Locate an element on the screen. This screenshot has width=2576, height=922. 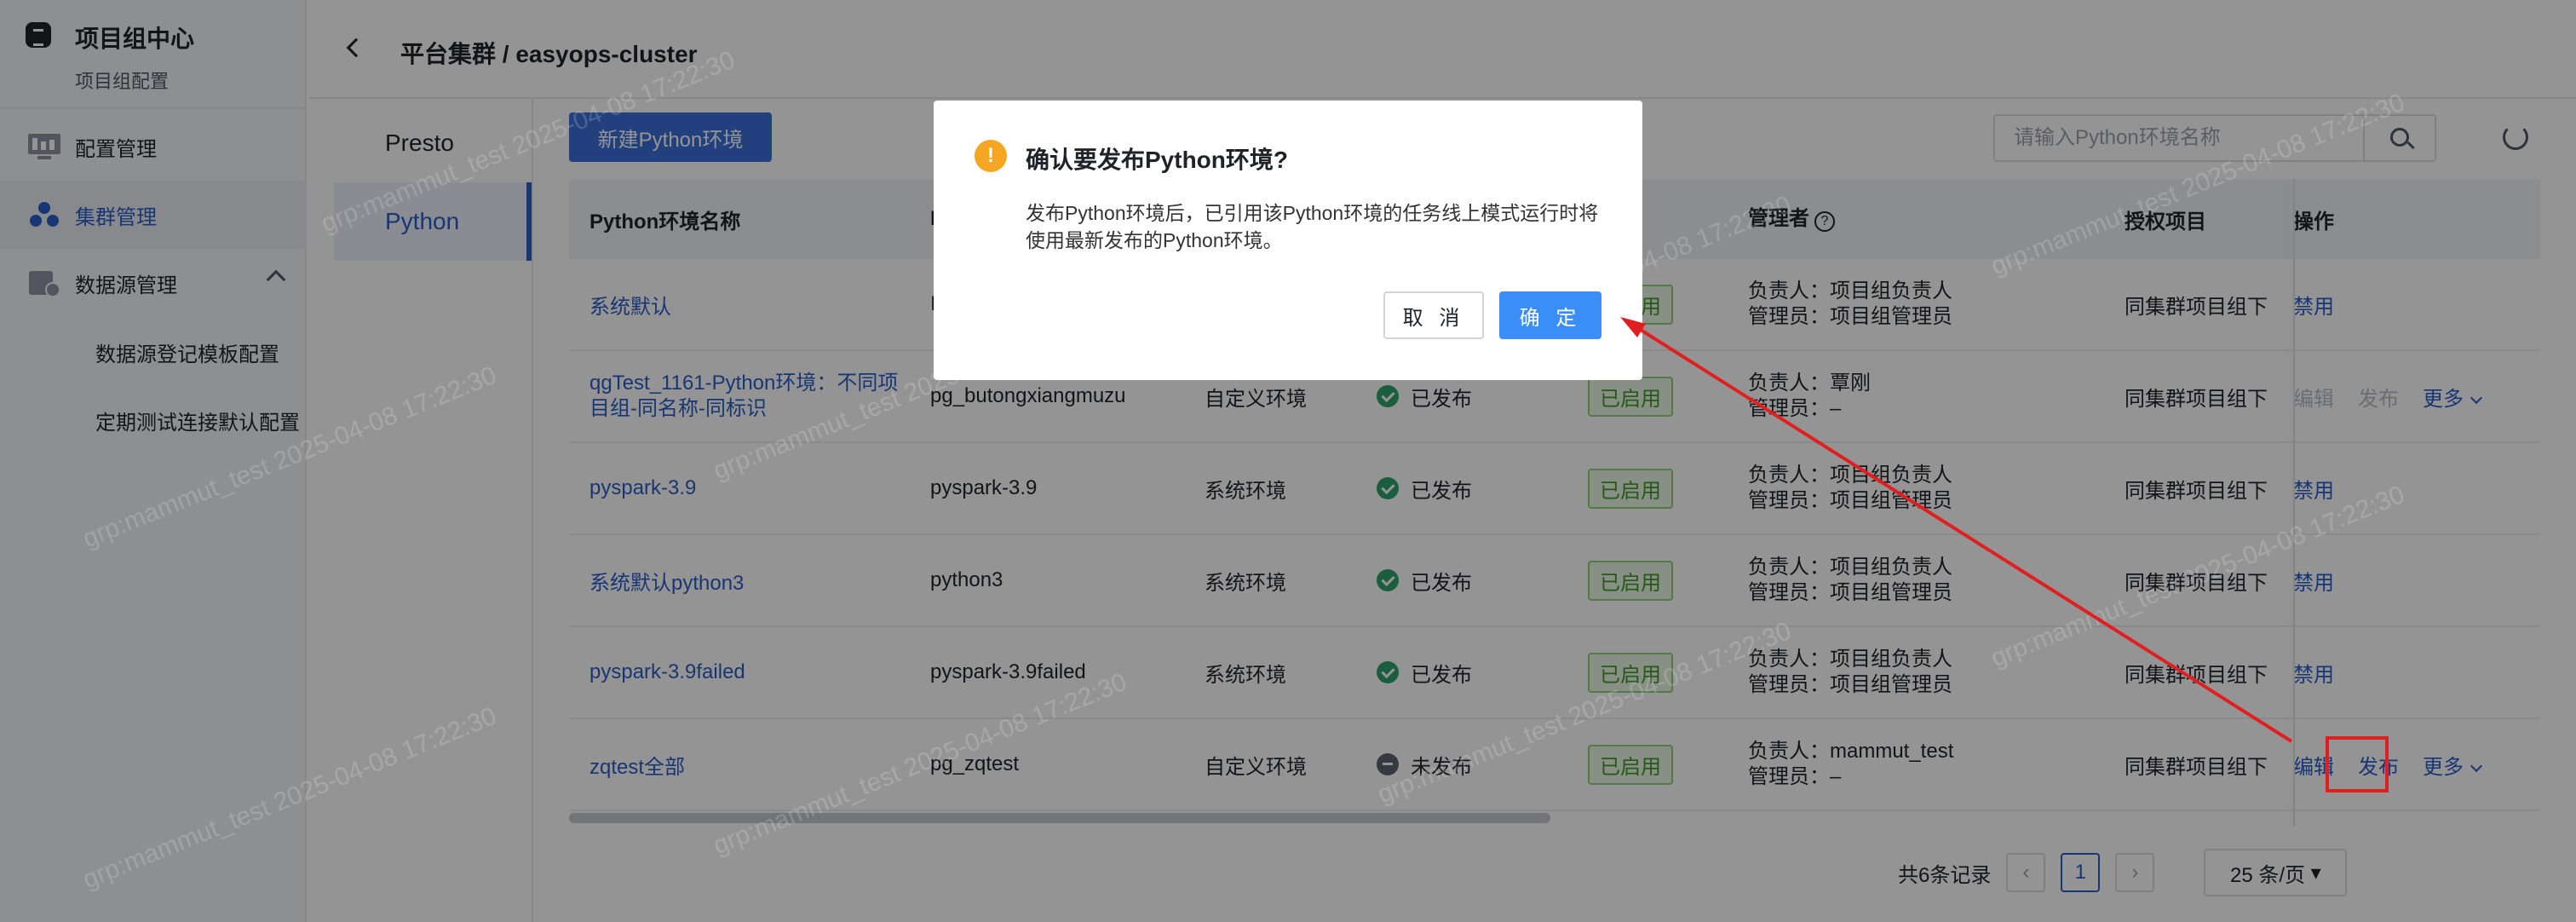
confirm-button: 确 定 is located at coordinates (1550, 315).